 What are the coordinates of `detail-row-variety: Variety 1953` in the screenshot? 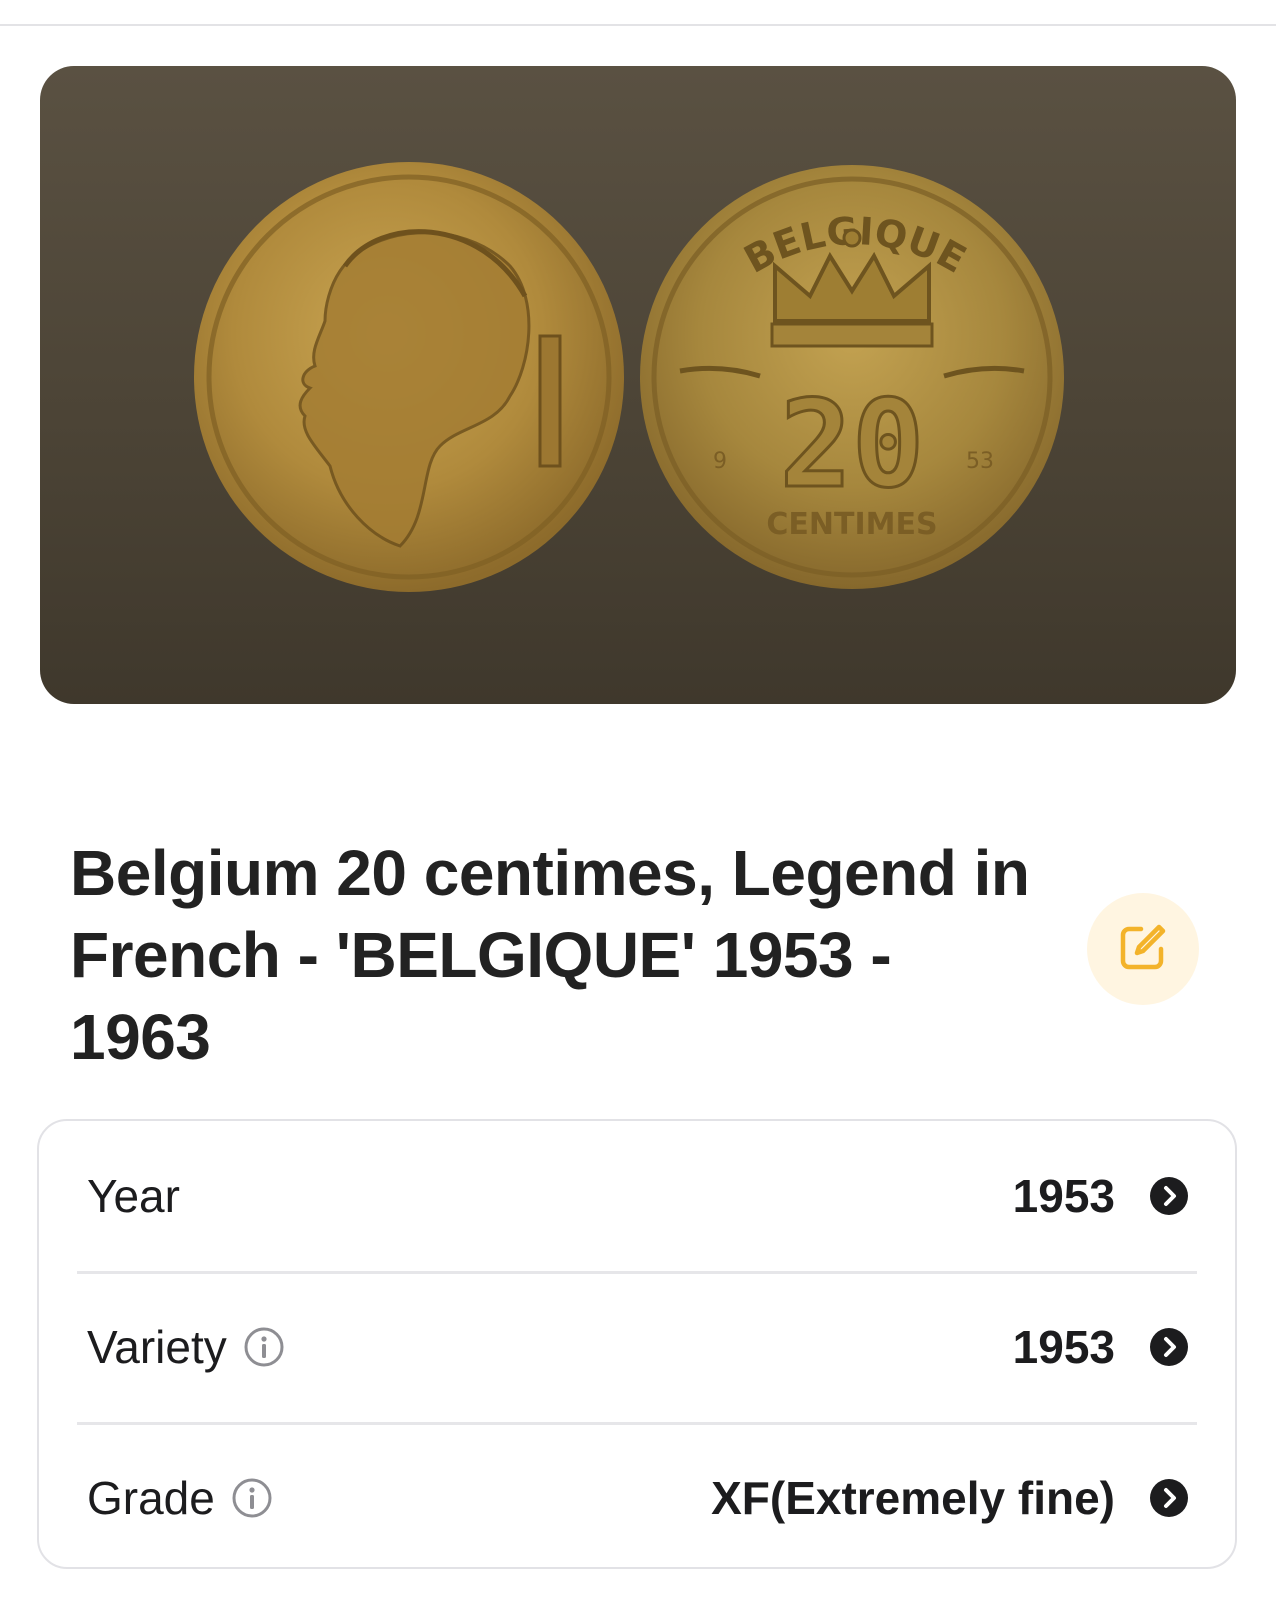 It's located at (637, 1347).